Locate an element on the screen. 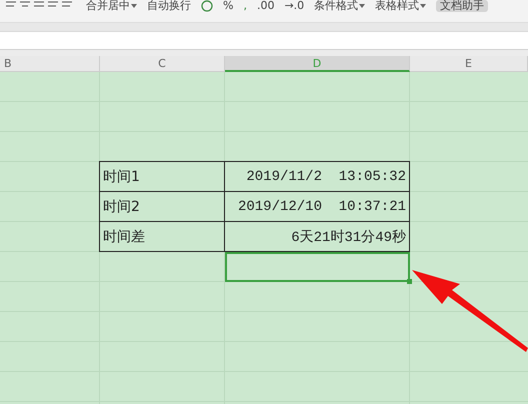 Image resolution: width=528 pixels, height=404 pixels. percent-button: % is located at coordinates (228, 6).